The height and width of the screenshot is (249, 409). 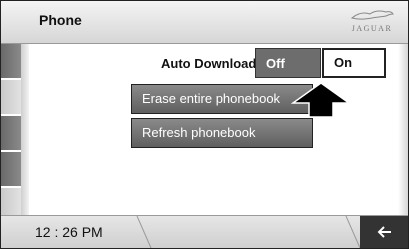 What do you see at coordinates (288, 63) in the screenshot?
I see `auto-download-off-button: Off` at bounding box center [288, 63].